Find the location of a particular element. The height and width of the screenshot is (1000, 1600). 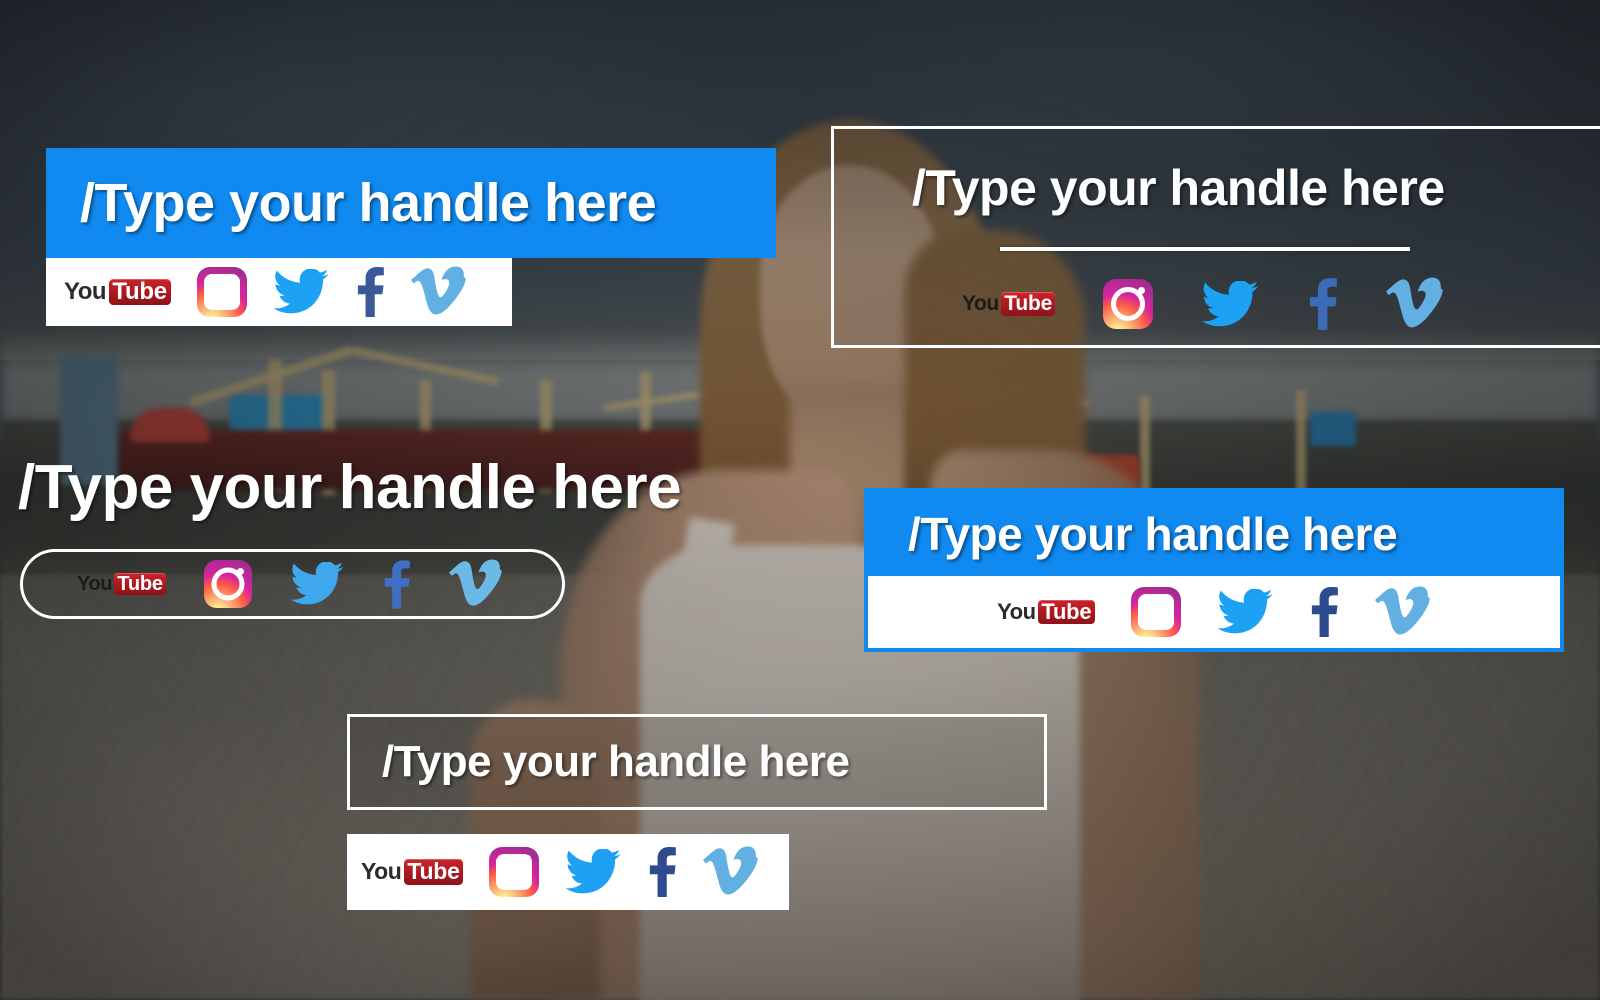

lower-third-bare-middle-left: /Type your handle here You Tube is located at coordinates (350, 535).